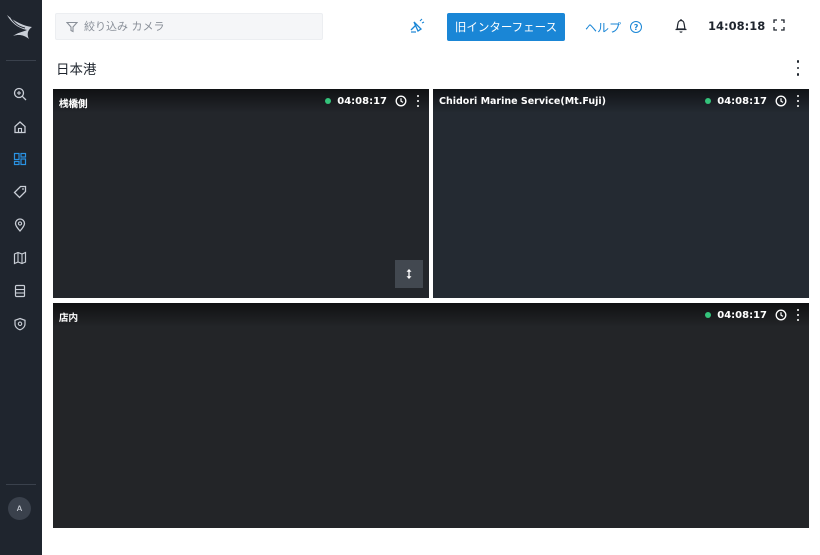 This screenshot has width=820, height=555. I want to click on vertical-arrows-icon, so click(409, 274).